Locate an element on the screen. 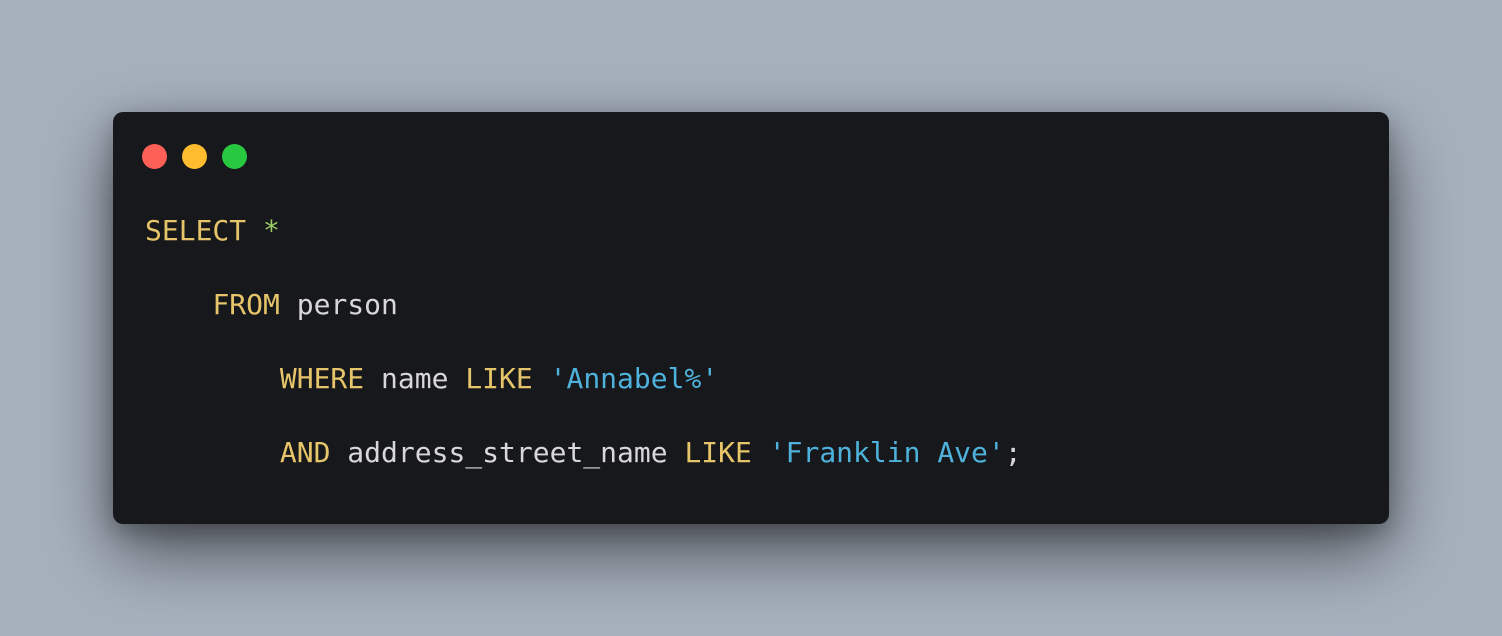  wildcard-star: * is located at coordinates (271, 230).